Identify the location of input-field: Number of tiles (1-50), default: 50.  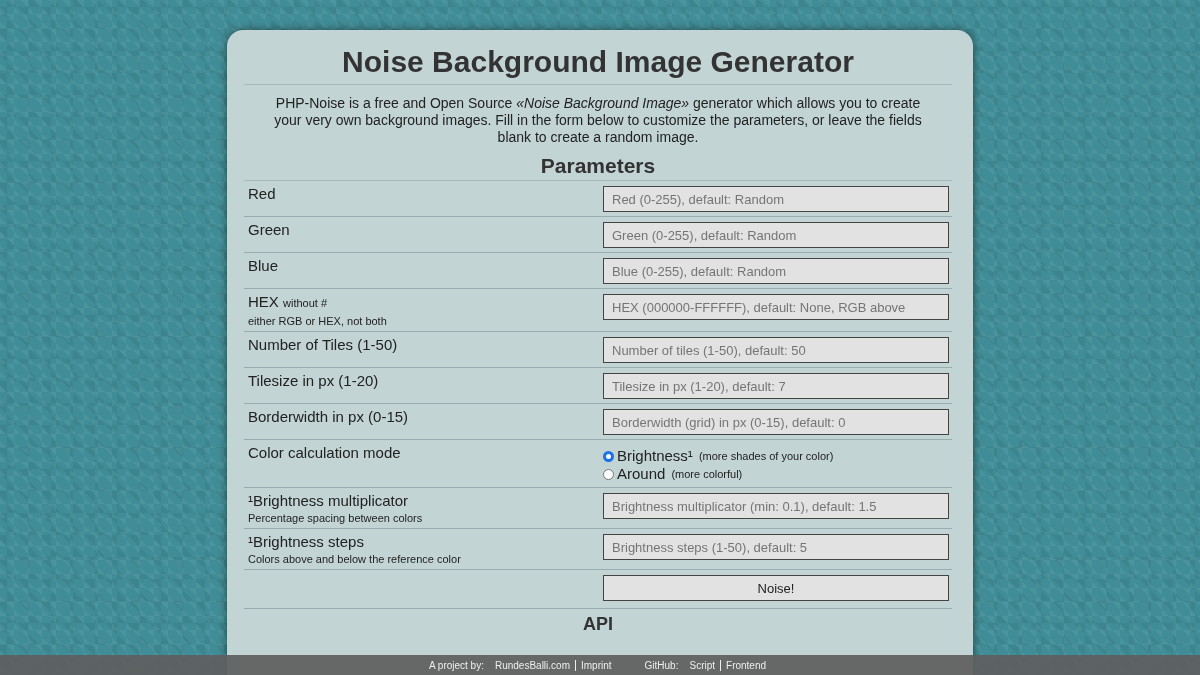
(776, 350).